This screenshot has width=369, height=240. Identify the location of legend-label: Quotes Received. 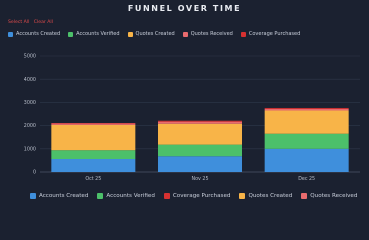
(334, 196).